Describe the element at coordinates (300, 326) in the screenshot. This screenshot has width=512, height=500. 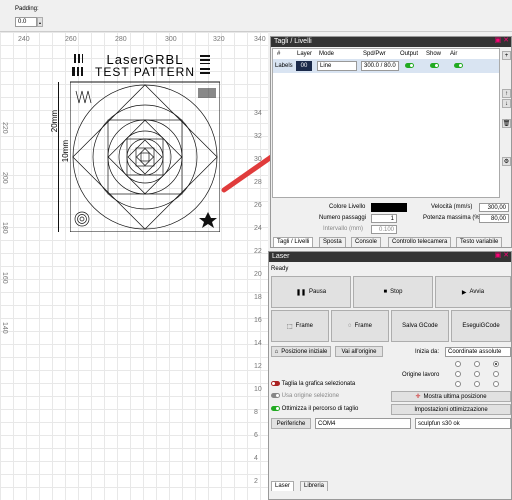
I see `frame-button: ⬚ Frame` at that location.